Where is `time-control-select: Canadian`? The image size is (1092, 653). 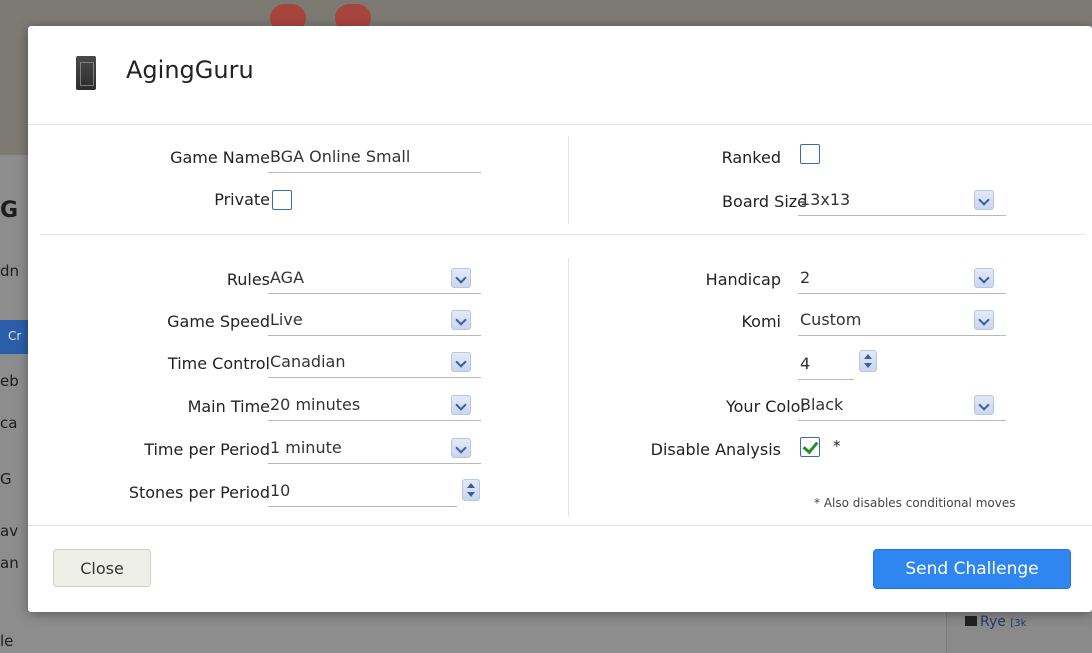 time-control-select: Canadian is located at coordinates (374, 363).